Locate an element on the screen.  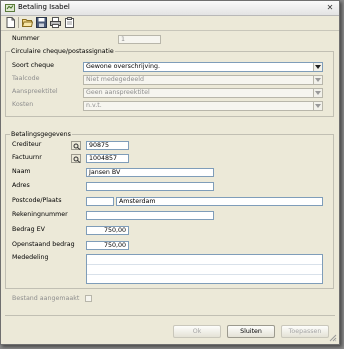
new-document-icon is located at coordinates (10, 22).